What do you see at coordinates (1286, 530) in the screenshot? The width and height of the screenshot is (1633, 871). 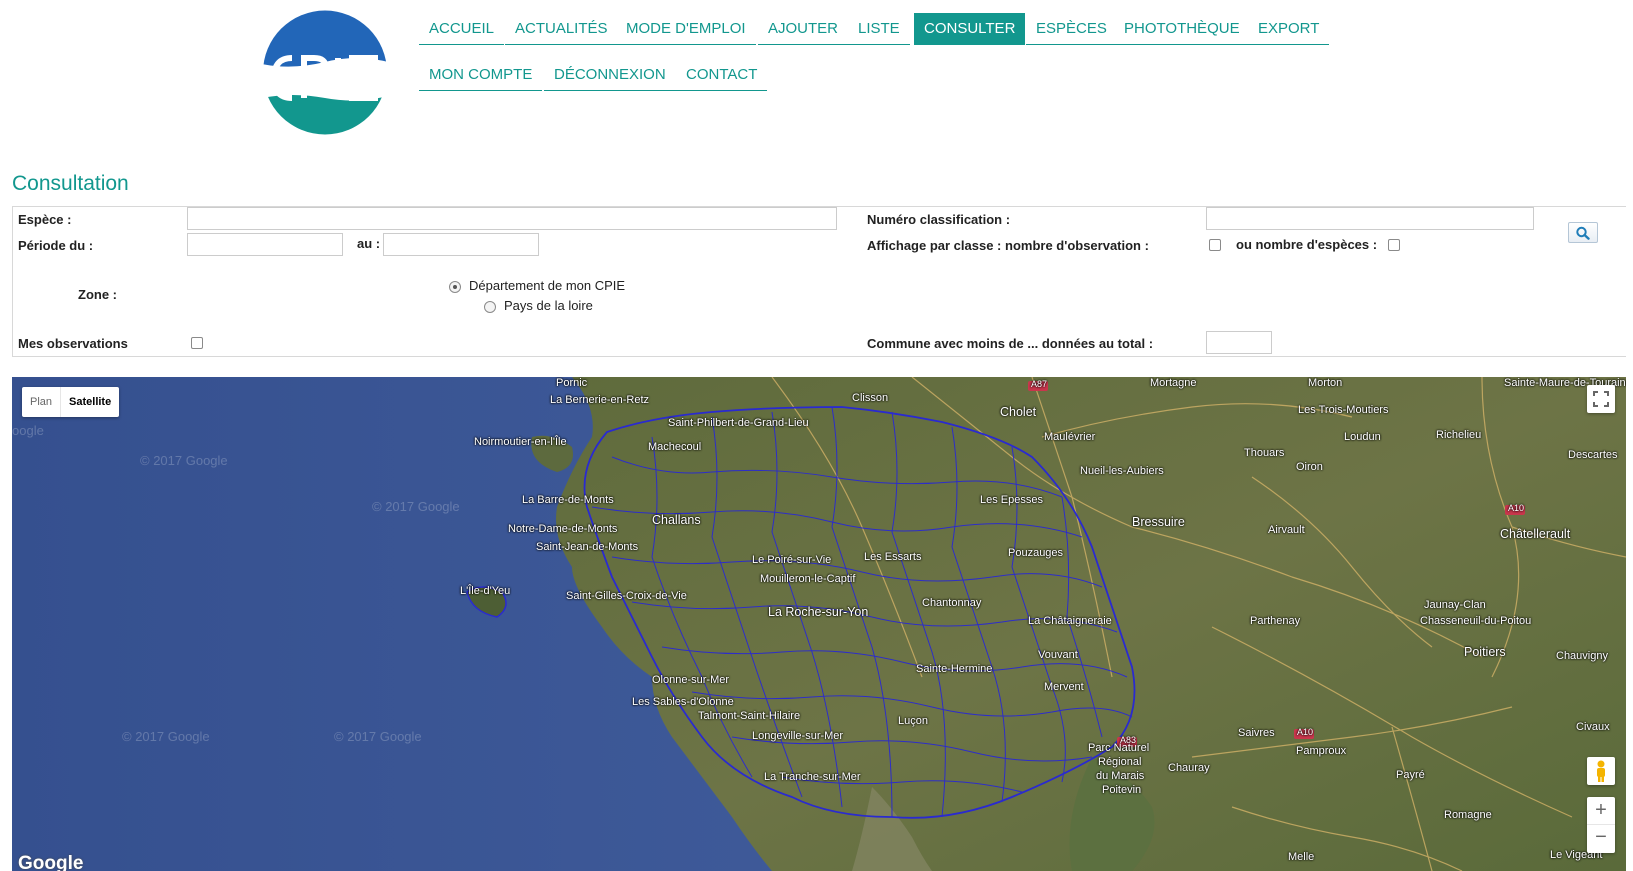 I see `map-place-label: Airvault` at bounding box center [1286, 530].